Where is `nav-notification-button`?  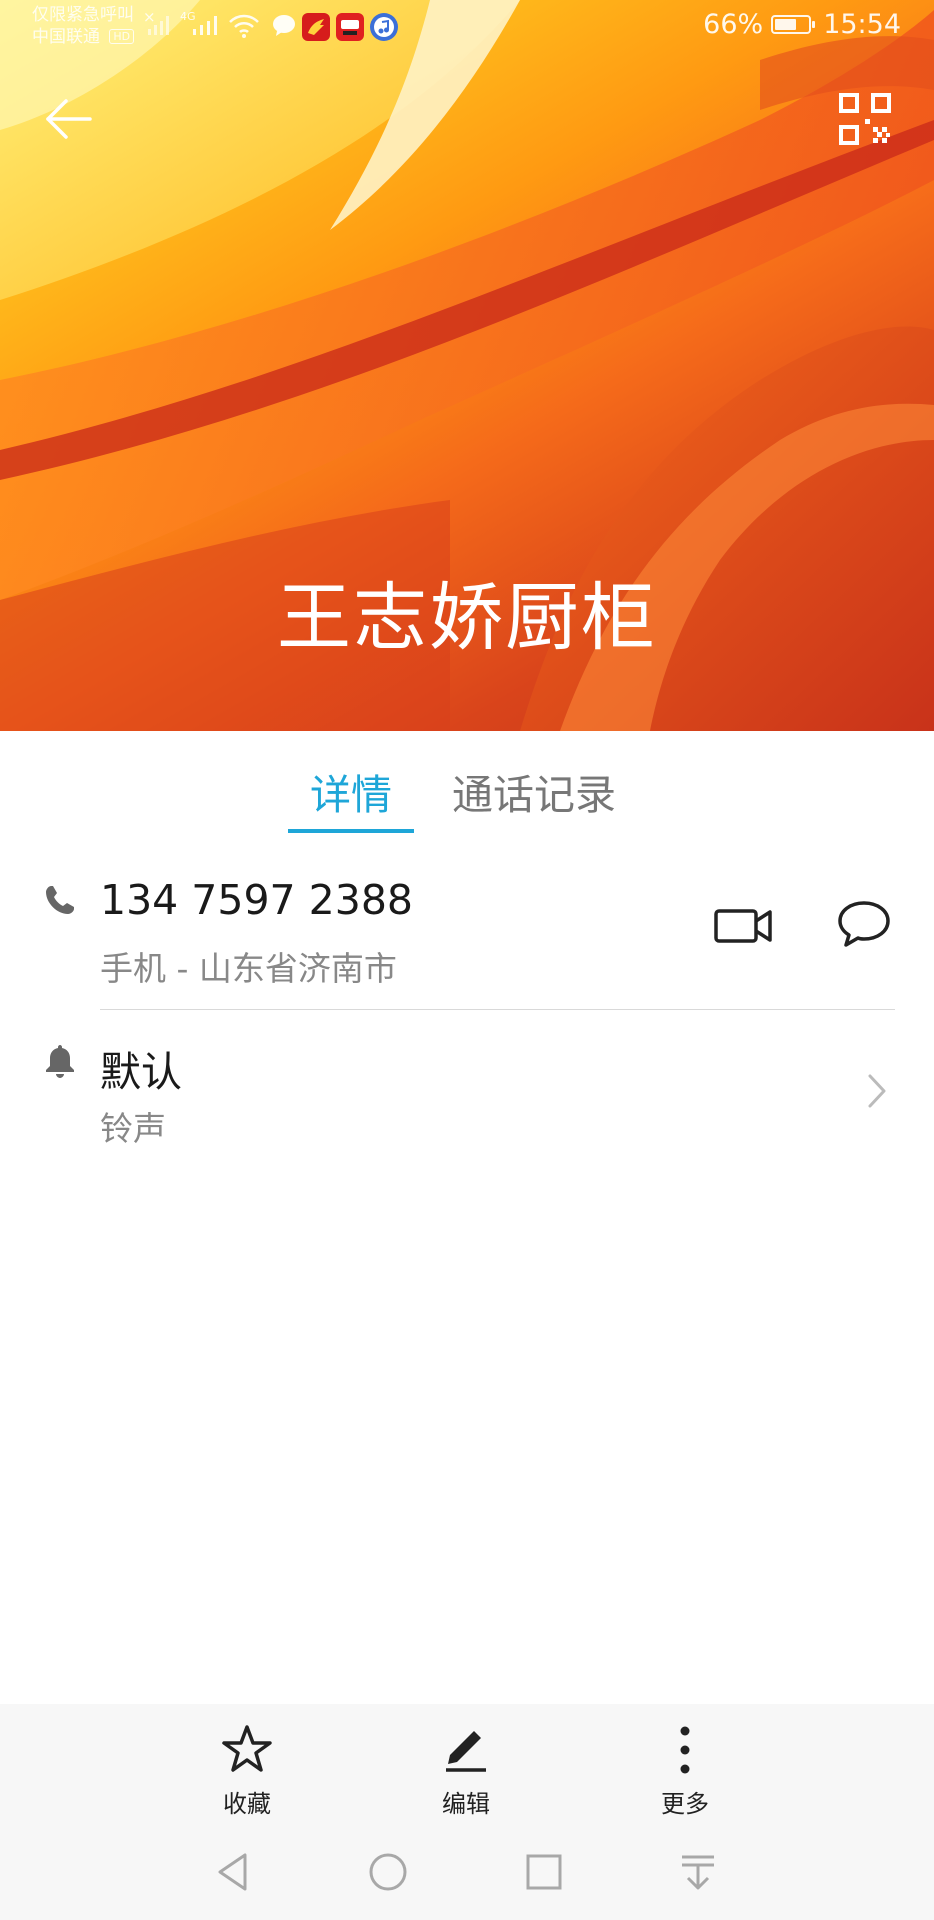 nav-notification-button is located at coordinates (698, 1872).